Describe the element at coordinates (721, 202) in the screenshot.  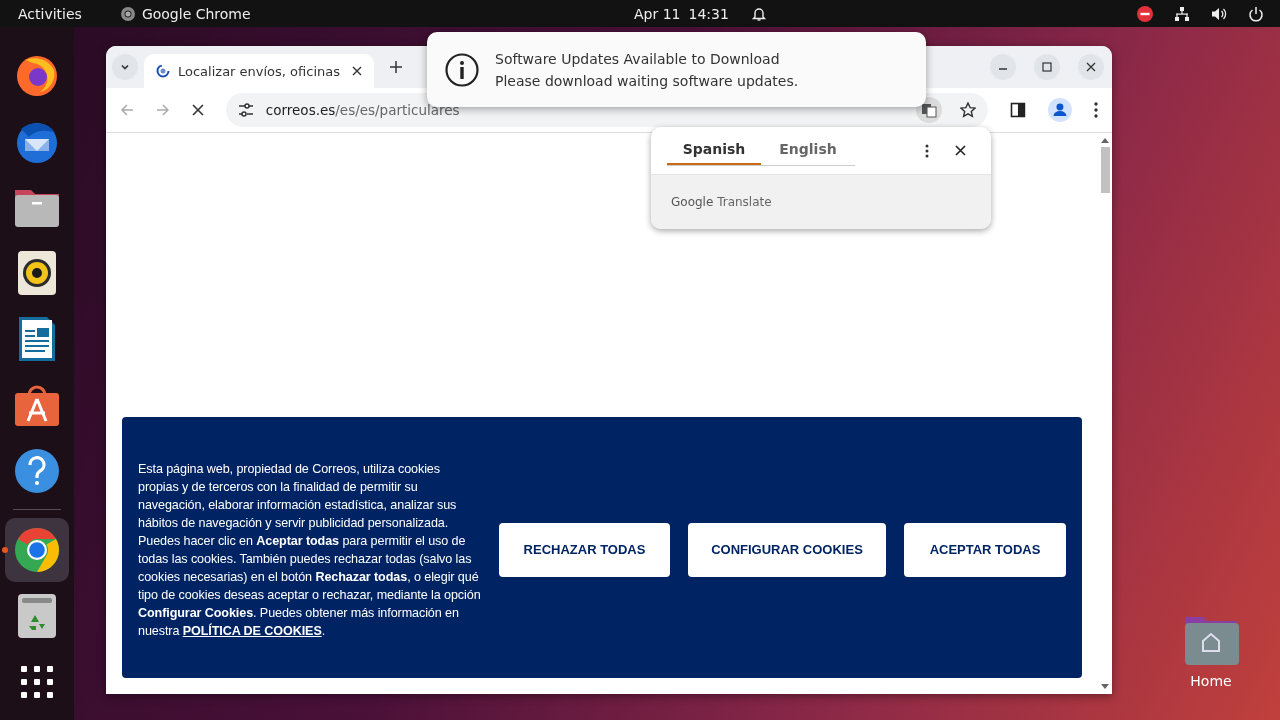
I see `google-translate-logo: Google Translate` at that location.